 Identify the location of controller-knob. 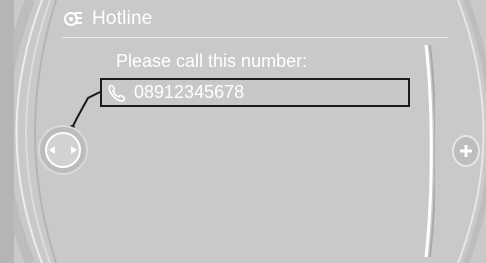
(63, 150).